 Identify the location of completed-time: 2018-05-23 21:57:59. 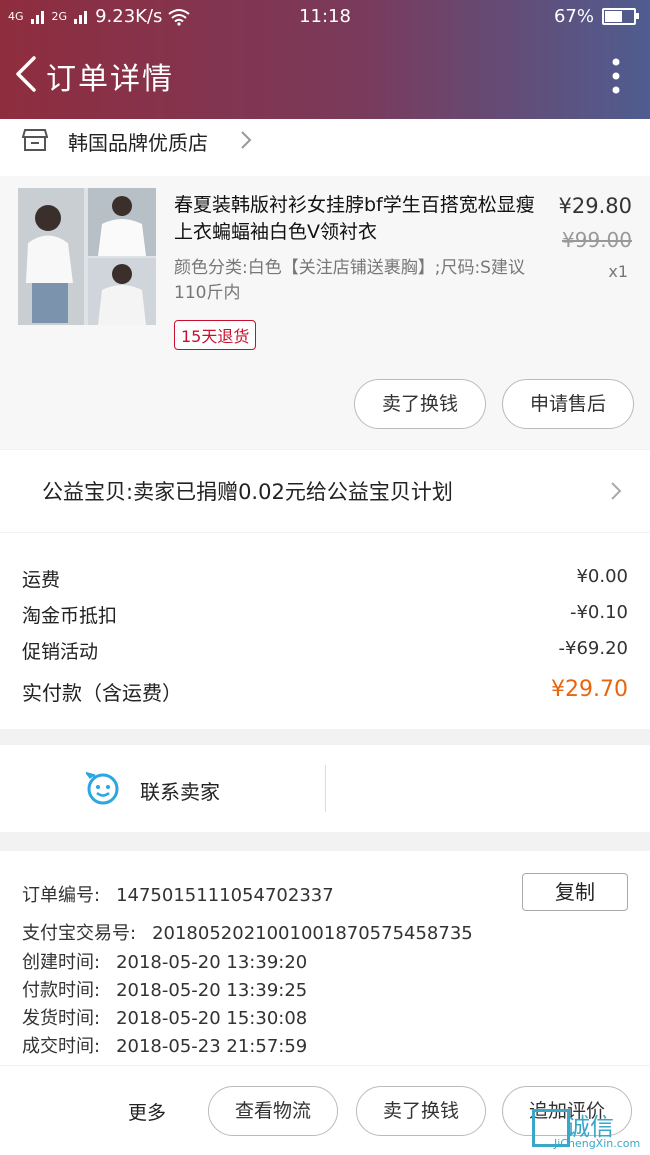
(212, 1046).